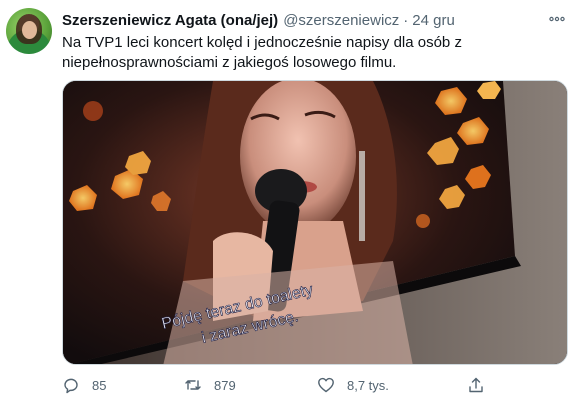 The height and width of the screenshot is (403, 570). I want to click on retweet-icon, so click(193, 385).